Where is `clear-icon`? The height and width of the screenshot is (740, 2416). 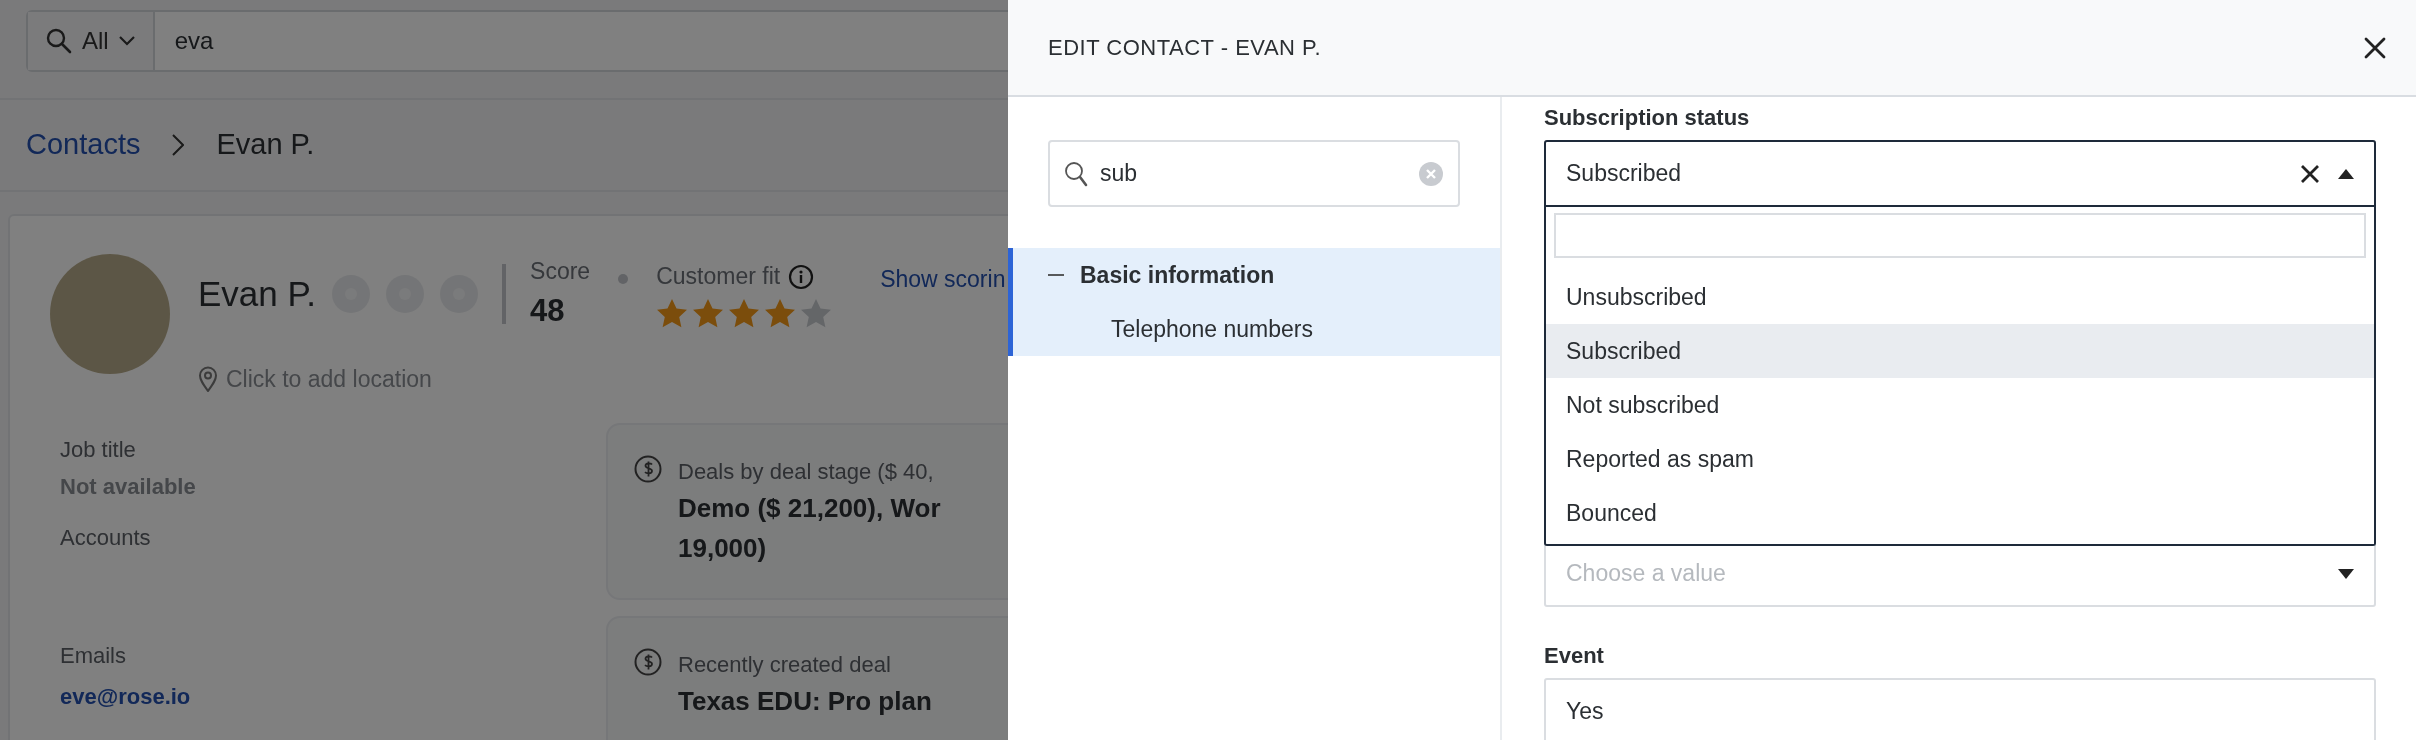
clear-icon is located at coordinates (2310, 173).